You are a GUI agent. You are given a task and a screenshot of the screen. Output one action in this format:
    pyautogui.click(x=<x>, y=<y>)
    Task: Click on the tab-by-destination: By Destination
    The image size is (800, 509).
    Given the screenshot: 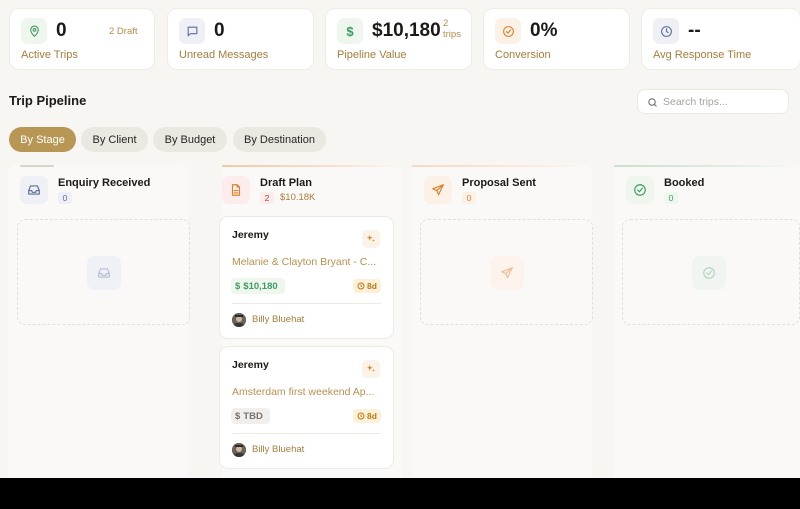 What is the action you would take?
    pyautogui.click(x=279, y=139)
    